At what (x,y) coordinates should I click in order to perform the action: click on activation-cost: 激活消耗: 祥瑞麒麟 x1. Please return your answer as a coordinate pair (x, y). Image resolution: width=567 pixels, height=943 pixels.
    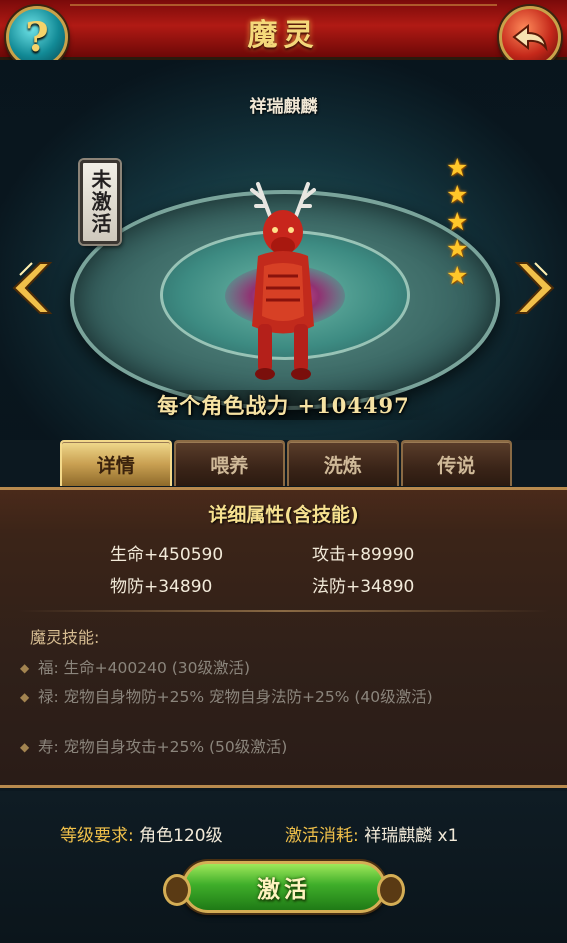
    Looking at the image, I should click on (371, 833).